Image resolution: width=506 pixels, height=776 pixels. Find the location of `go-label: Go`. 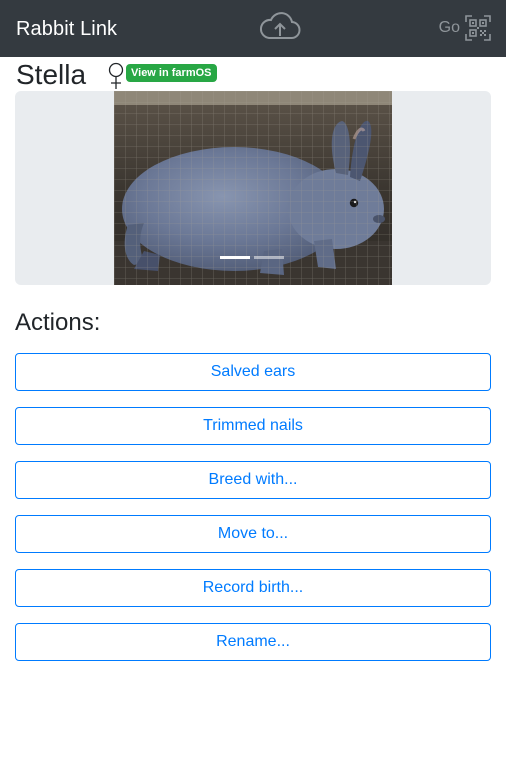

go-label: Go is located at coordinates (449, 27).